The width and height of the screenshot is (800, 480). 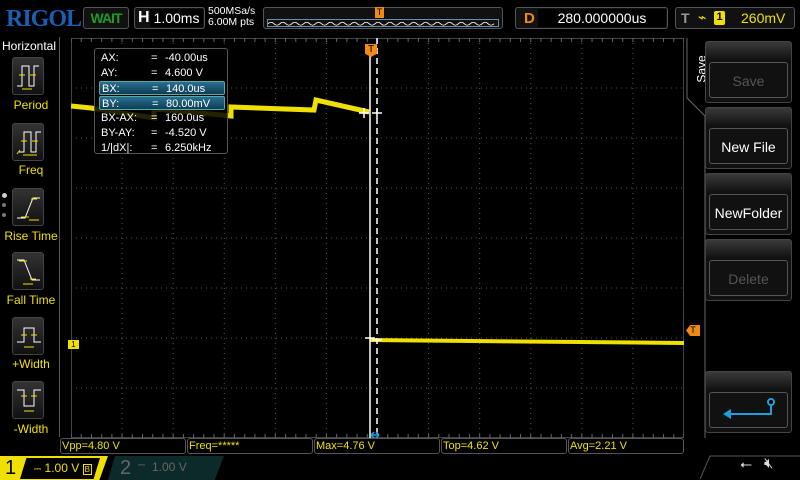 I want to click on sidebar-item-positive-width: +Width, so click(x=31, y=364).